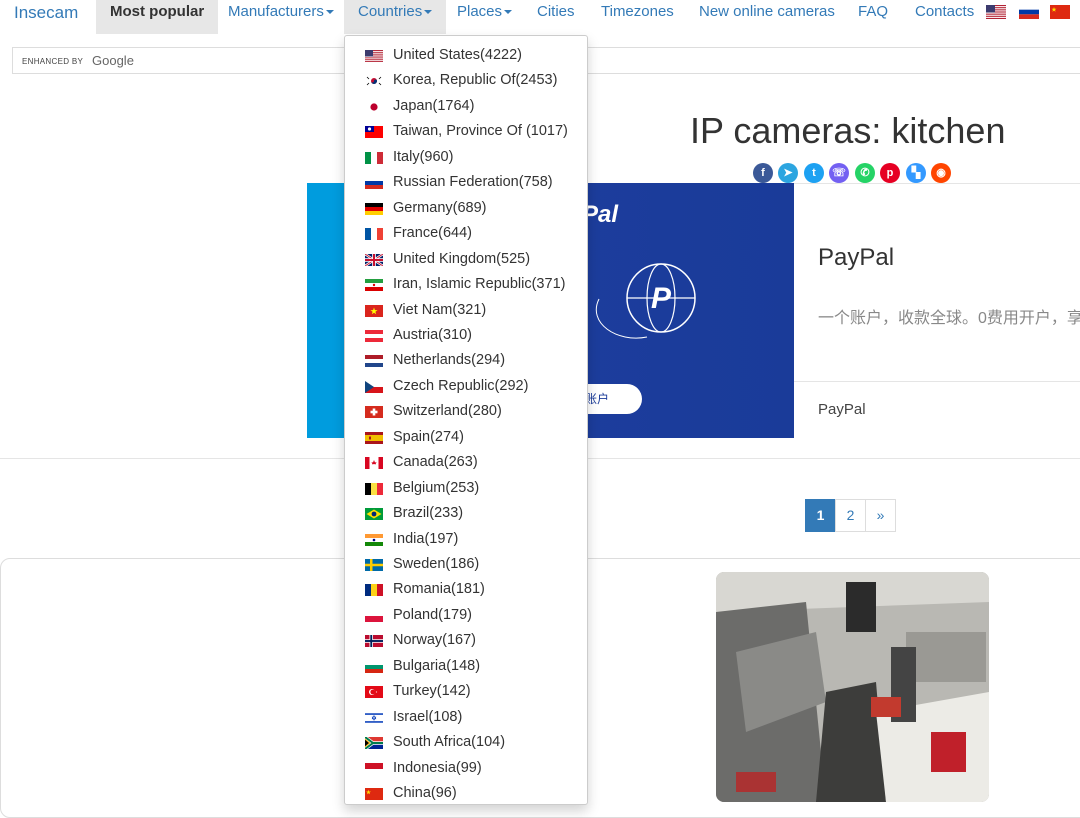  I want to click on country-menu-item: Czech Republic(292), so click(466, 383).